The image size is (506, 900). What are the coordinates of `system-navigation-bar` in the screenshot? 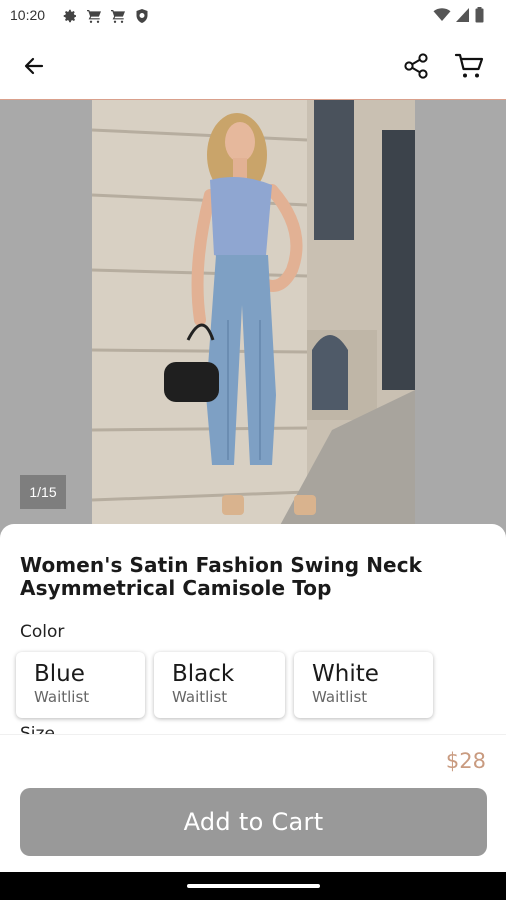 It's located at (253, 886).